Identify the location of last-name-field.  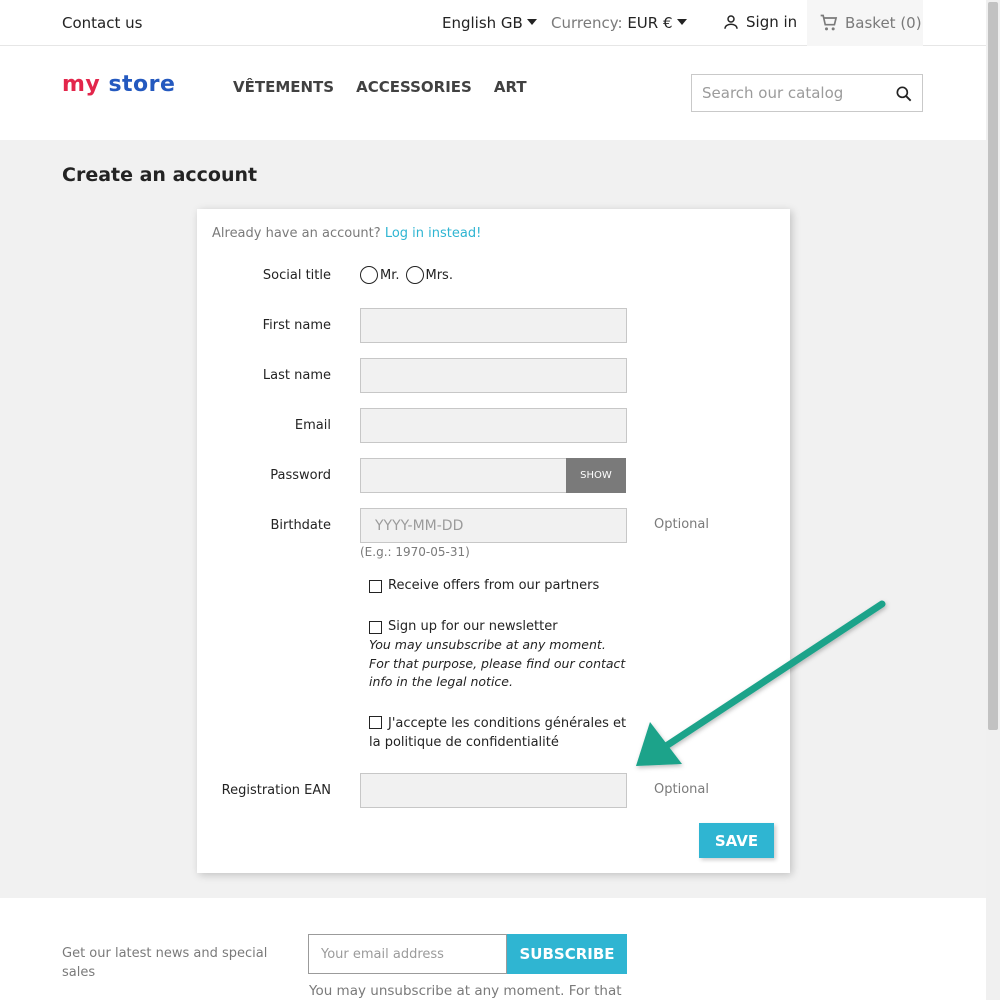
(493, 375).